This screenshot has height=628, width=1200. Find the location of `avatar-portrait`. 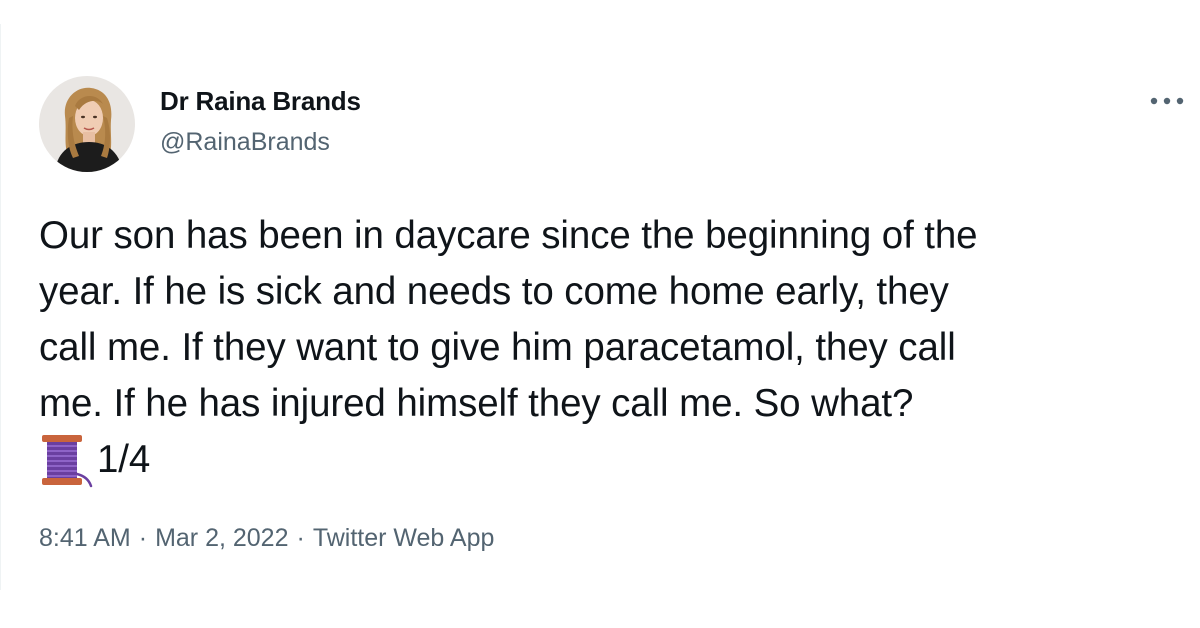

avatar-portrait is located at coordinates (87, 124).